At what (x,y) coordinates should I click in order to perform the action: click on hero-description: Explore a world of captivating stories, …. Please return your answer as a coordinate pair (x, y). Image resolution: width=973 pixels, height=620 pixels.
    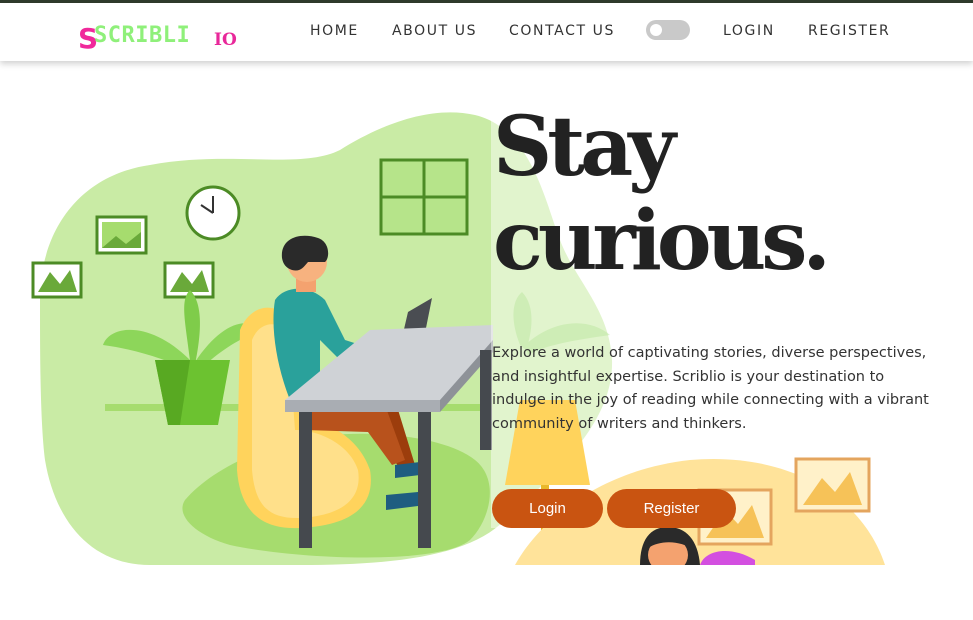
    Looking at the image, I should click on (710, 388).